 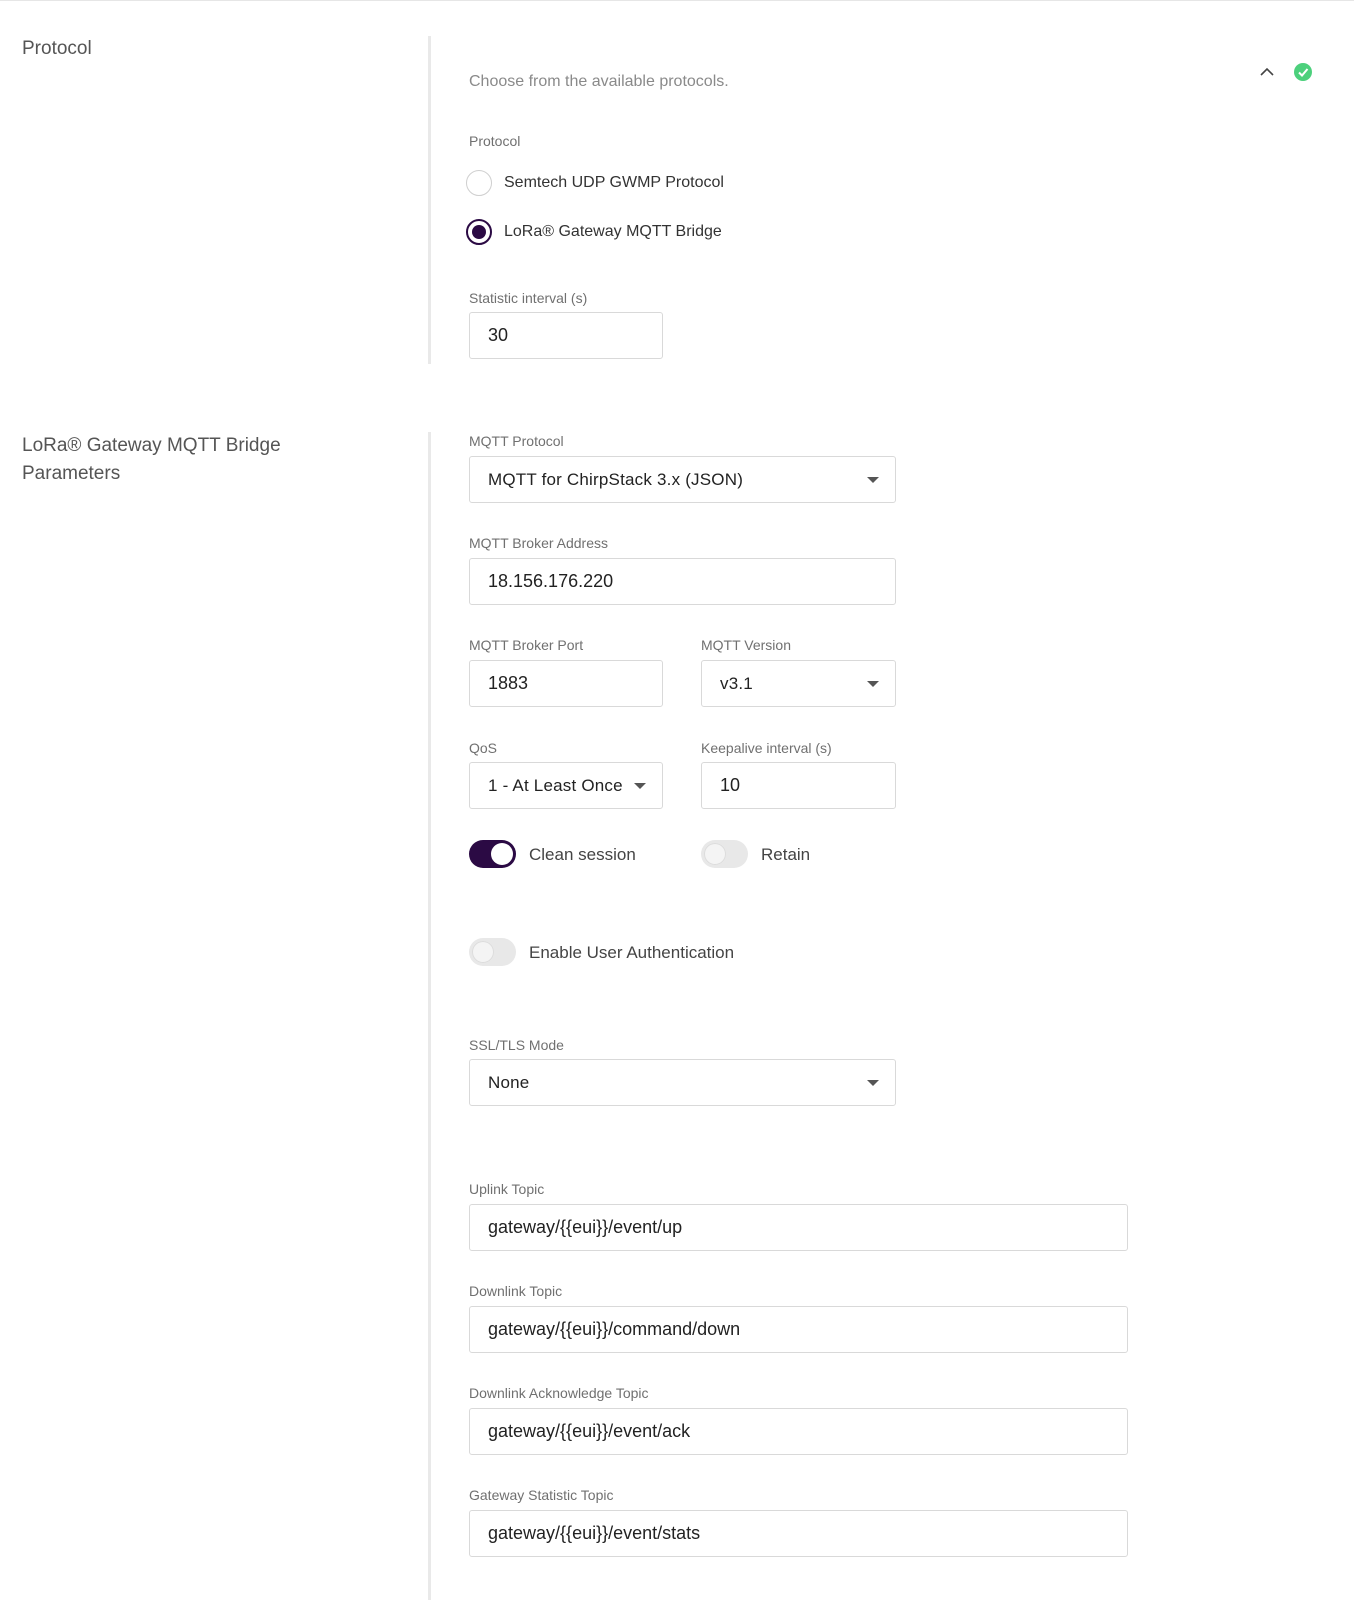 I want to click on clean-session-label: Clean session, so click(x=582, y=854).